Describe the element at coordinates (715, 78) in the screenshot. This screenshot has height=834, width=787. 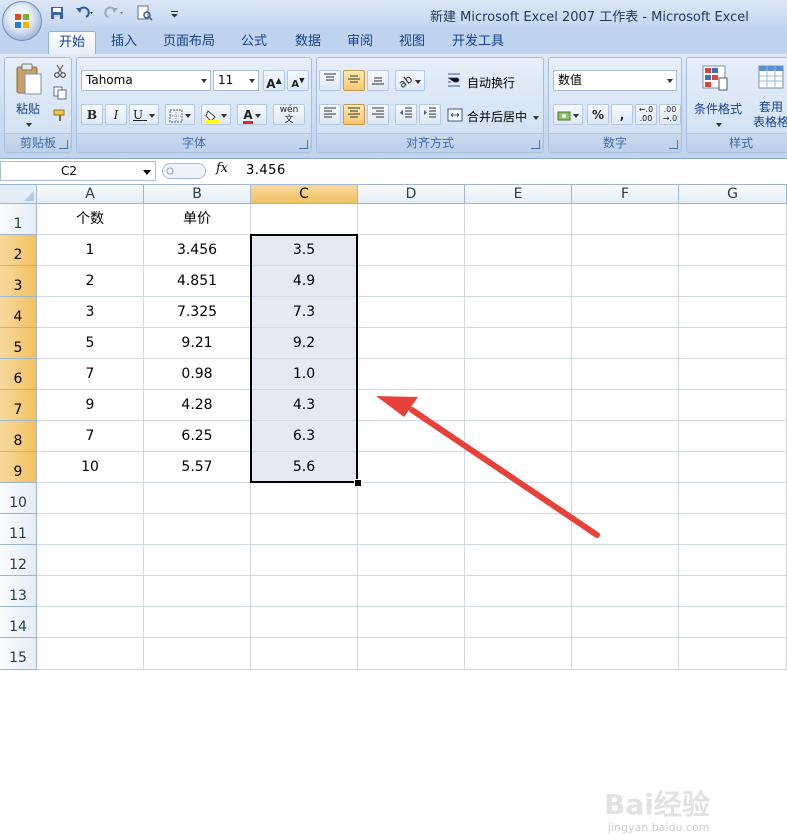
I see `conditional-format-icon` at that location.